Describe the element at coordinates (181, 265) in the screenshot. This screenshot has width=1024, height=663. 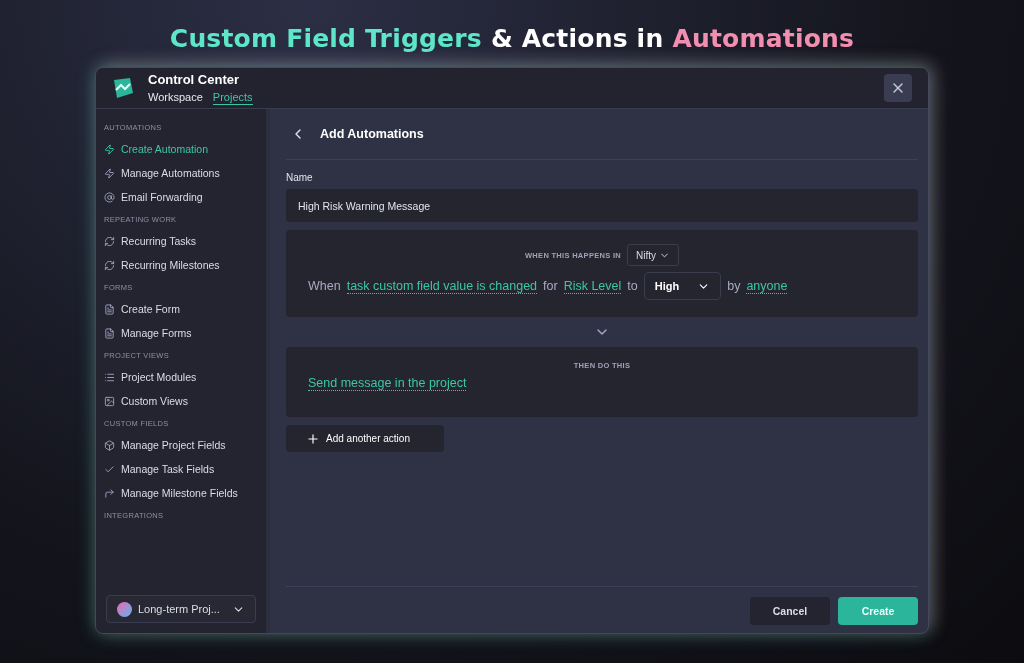
I see `sidebar-item: Recurring Milestones` at that location.